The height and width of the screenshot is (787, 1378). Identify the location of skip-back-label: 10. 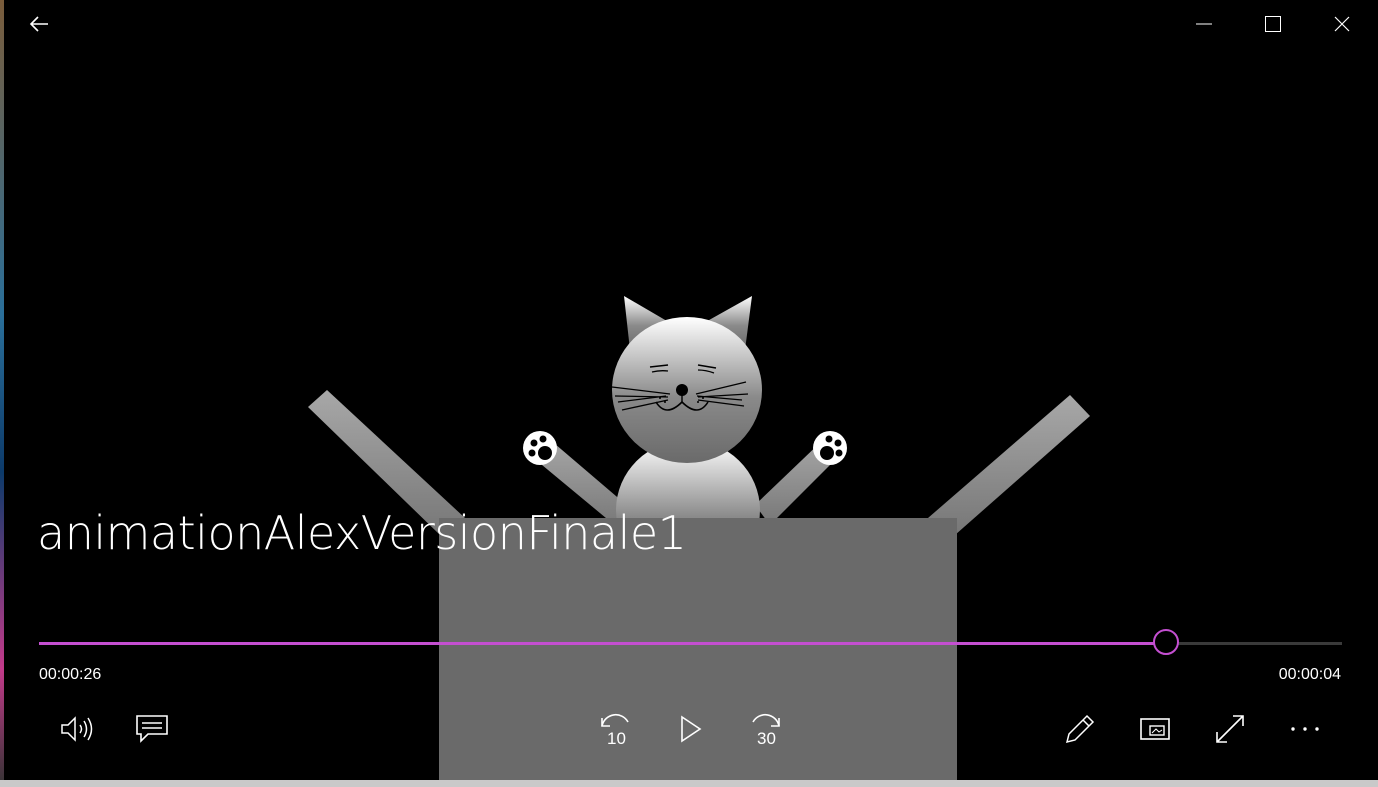
(616, 738).